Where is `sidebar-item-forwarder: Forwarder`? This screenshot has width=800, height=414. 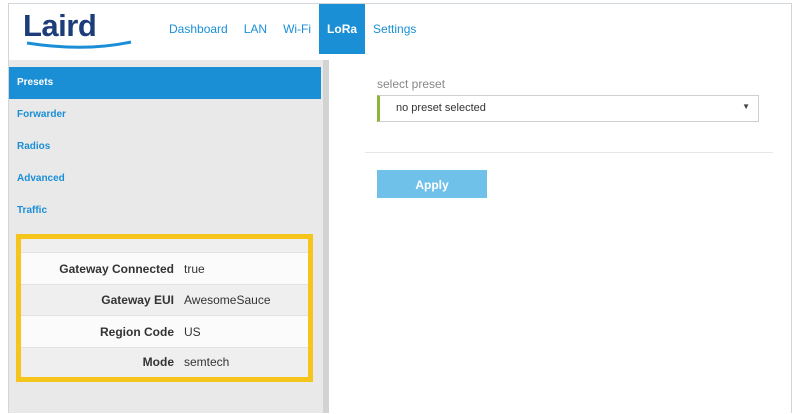
sidebar-item-forwarder: Forwarder is located at coordinates (165, 115).